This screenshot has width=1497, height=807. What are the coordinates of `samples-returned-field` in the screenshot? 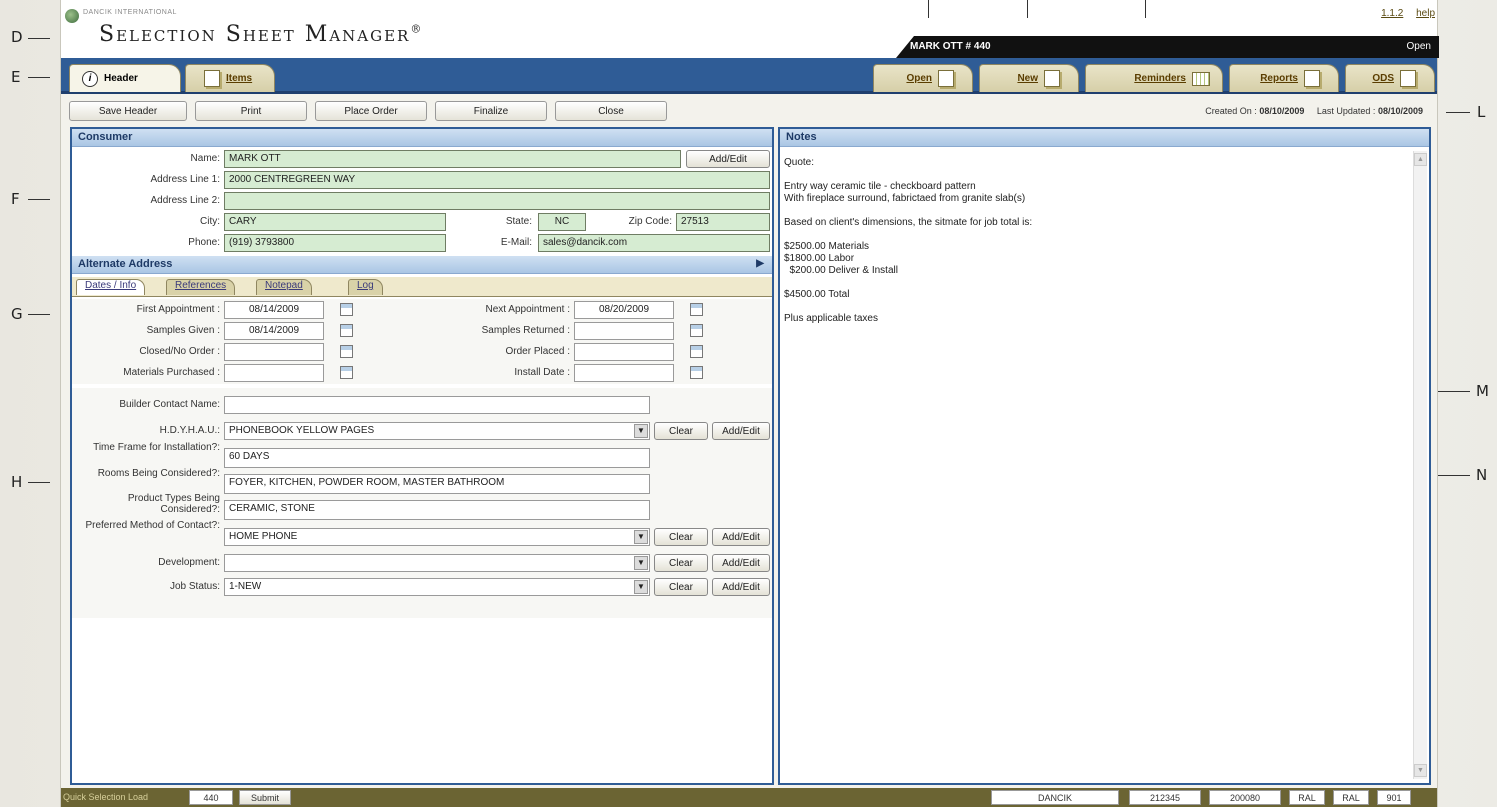 It's located at (624, 331).